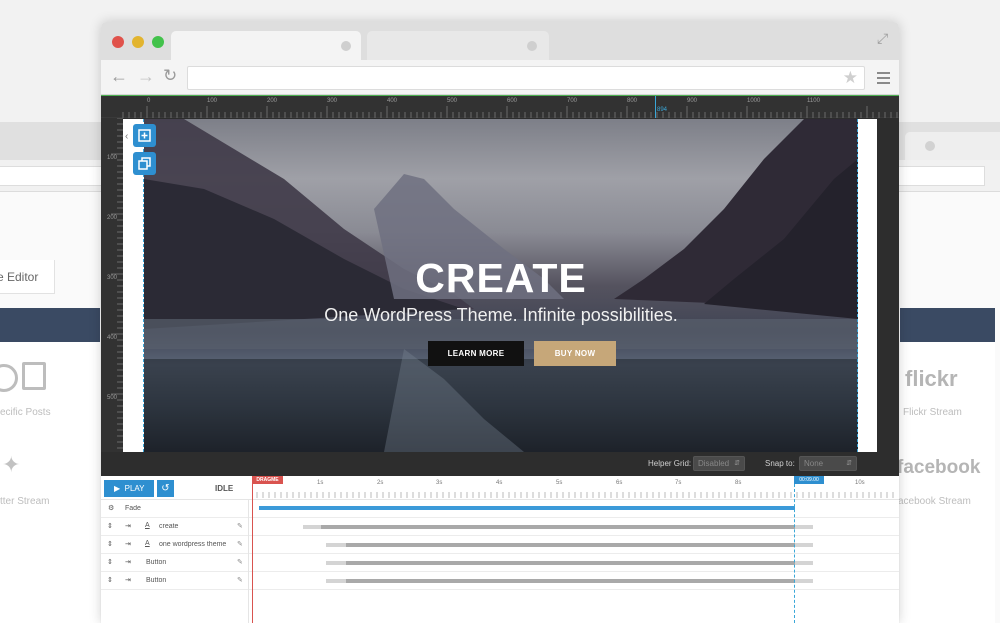 The image size is (1000, 623). Describe the element at coordinates (380, 483) in the screenshot. I see `timeline-tick-label: 2s` at that location.